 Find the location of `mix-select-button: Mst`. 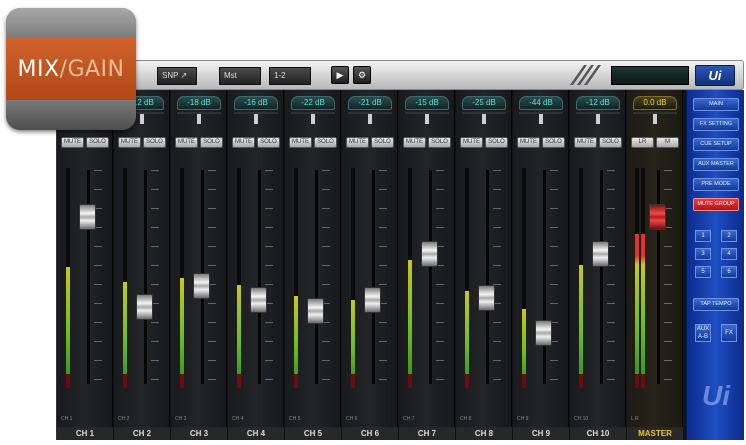

mix-select-button: Mst is located at coordinates (240, 76).